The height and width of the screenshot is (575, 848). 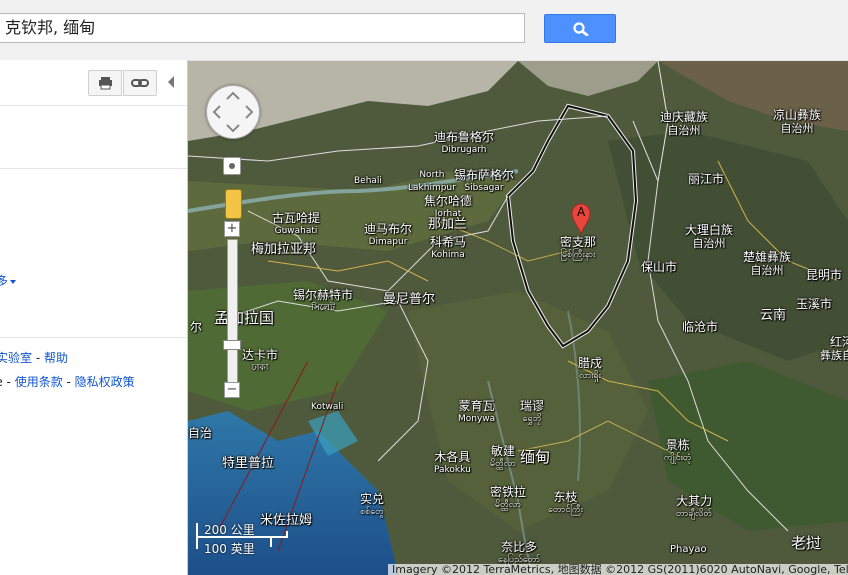 I want to click on label-kotwali: Kotwali, so click(x=327, y=407).